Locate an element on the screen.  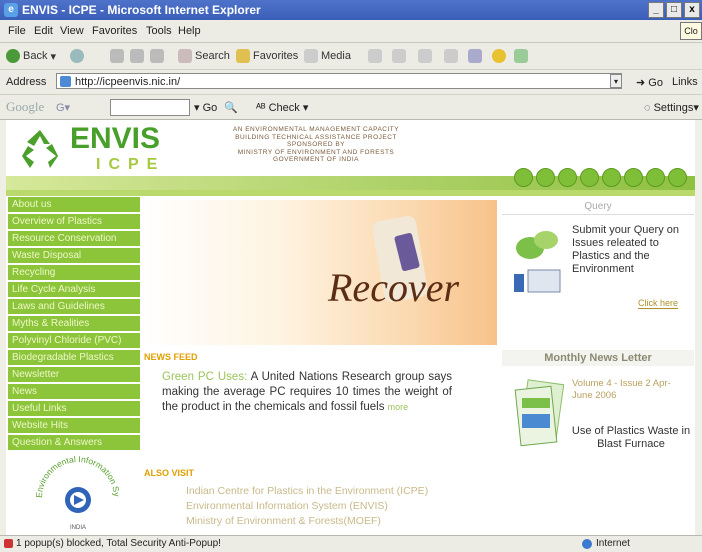
popup-blocked-icon is located at coordinates (8, 543).